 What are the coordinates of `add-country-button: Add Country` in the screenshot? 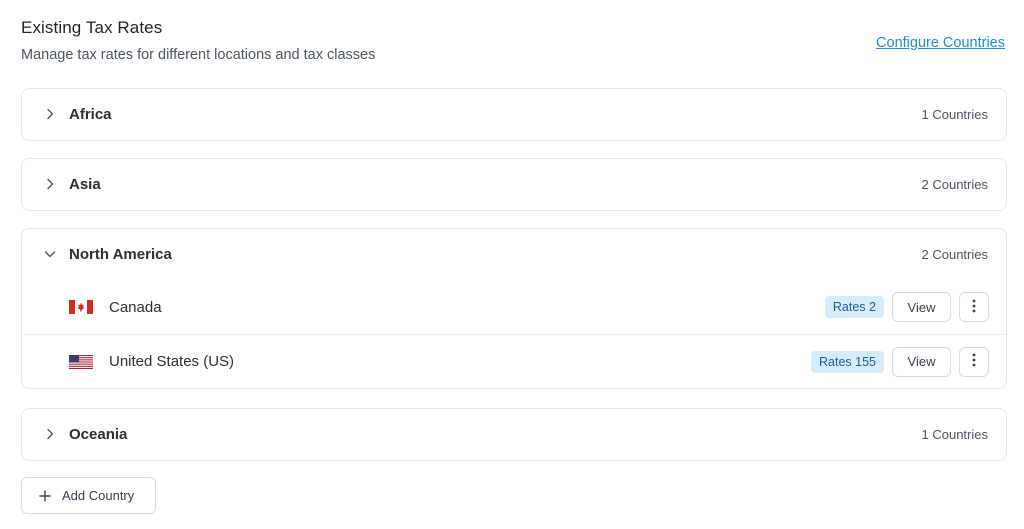 It's located at (88, 495).